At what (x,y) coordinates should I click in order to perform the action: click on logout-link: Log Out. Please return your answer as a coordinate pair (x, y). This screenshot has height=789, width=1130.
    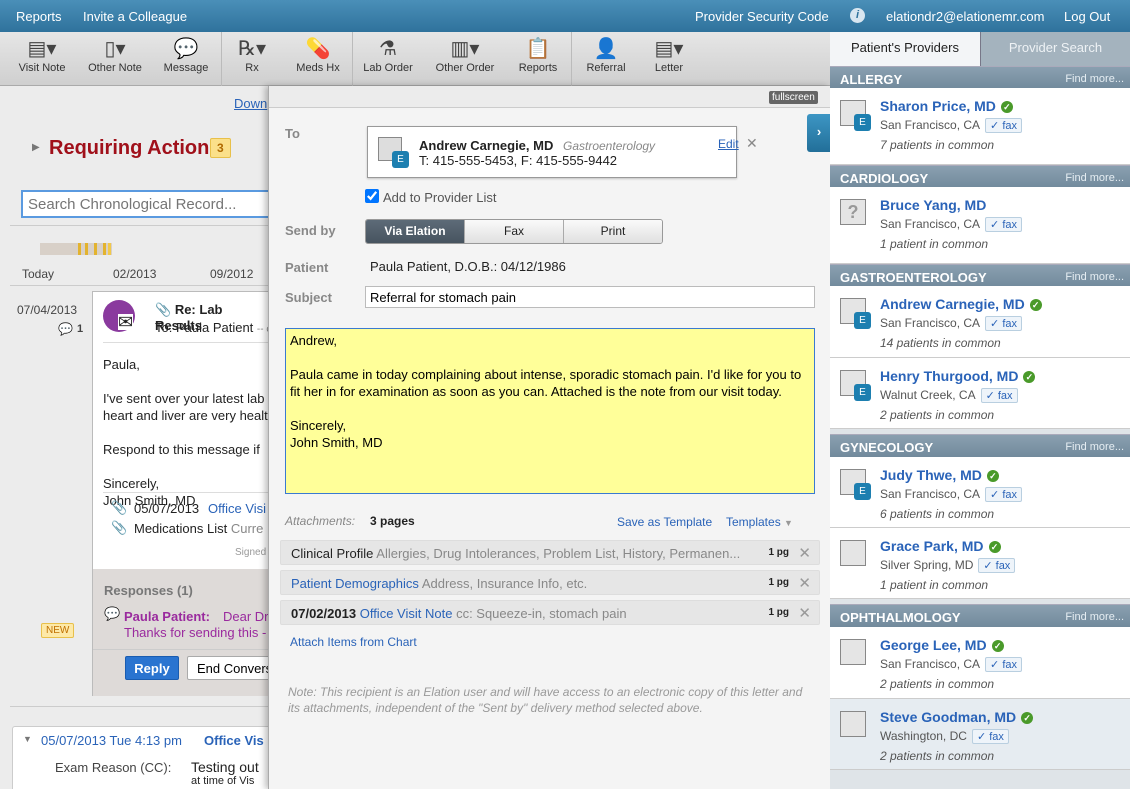
    Looking at the image, I should click on (1087, 16).